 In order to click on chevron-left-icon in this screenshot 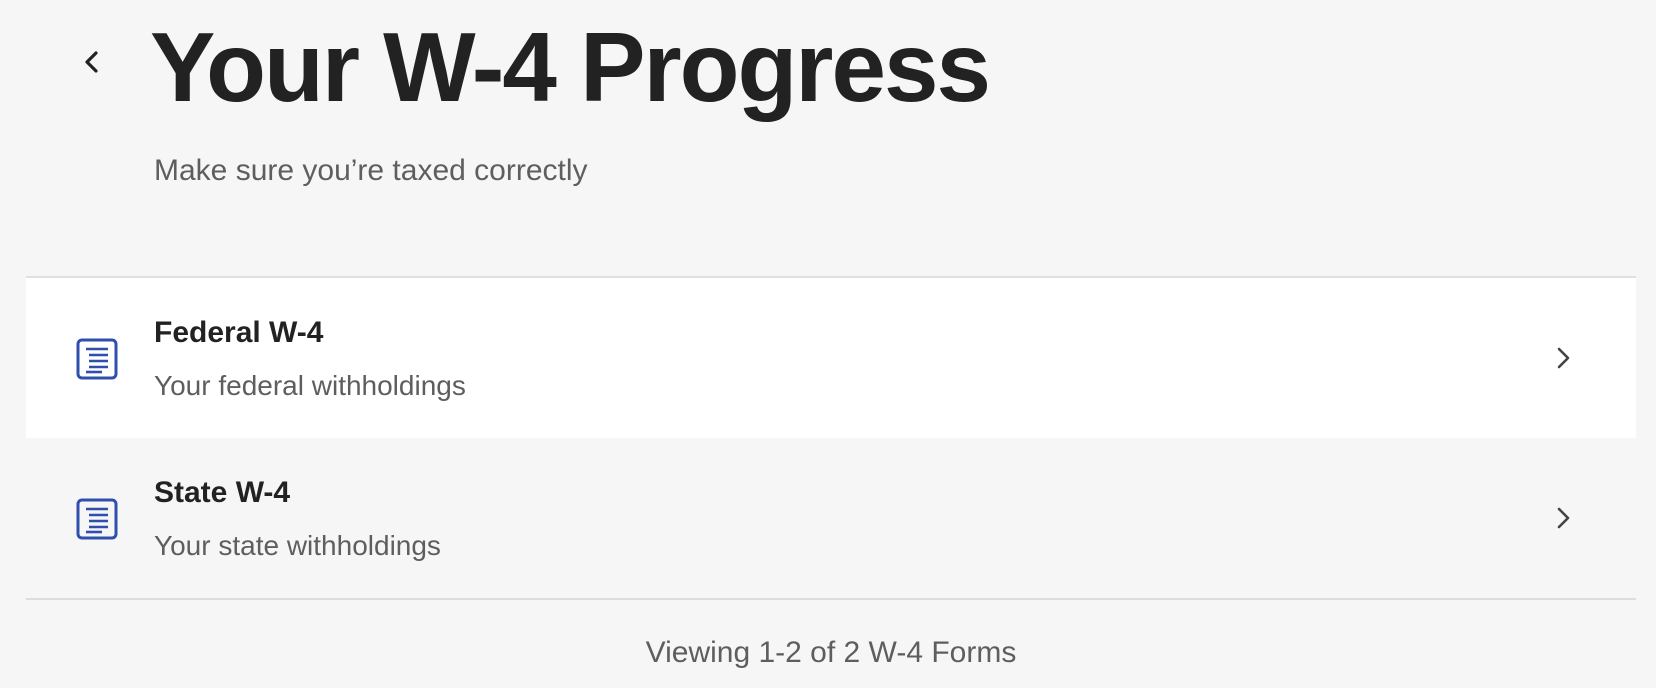, I will do `click(91, 62)`.